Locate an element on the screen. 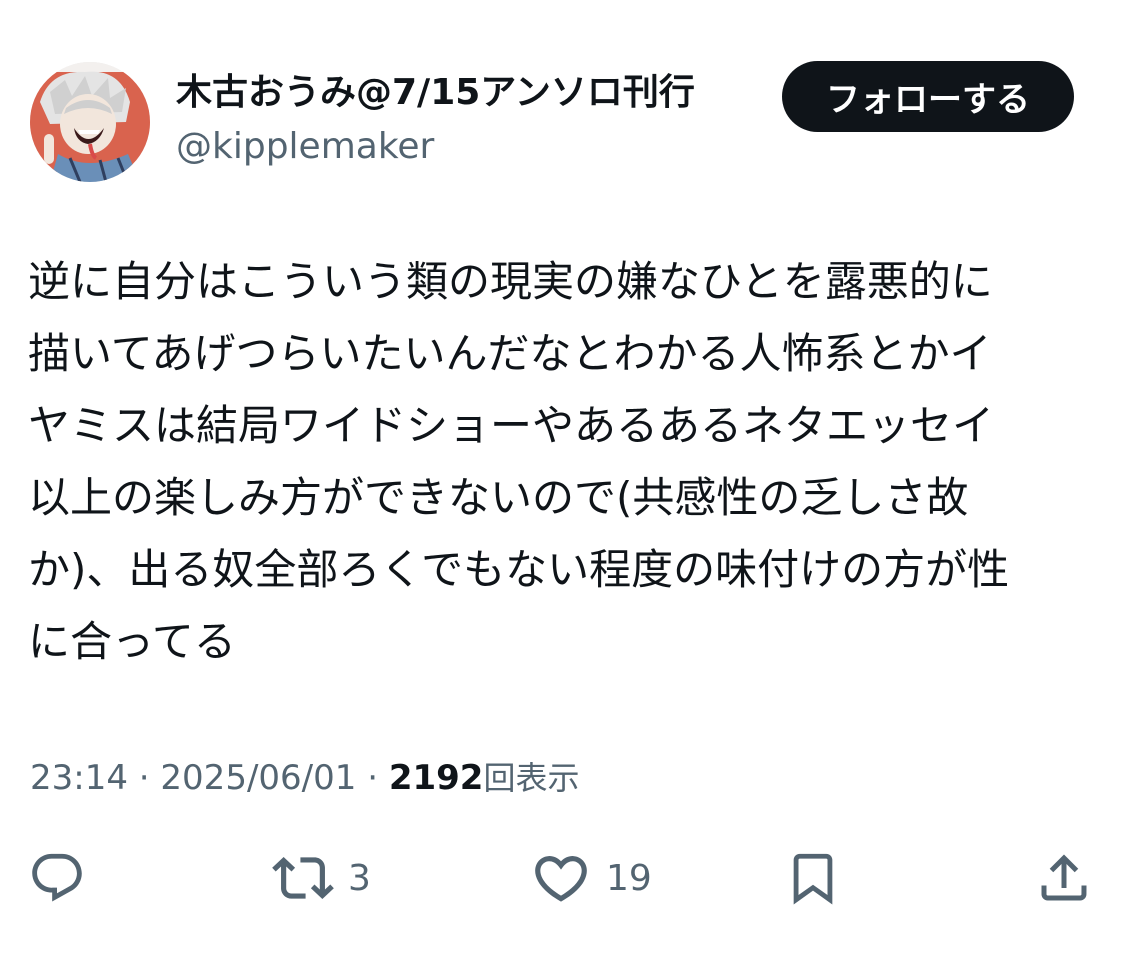 The width and height of the screenshot is (1125, 965). tweet-text-line: 以上の楽しみ方ができないので(共感性の乏しさ故 is located at coordinates (498, 497).